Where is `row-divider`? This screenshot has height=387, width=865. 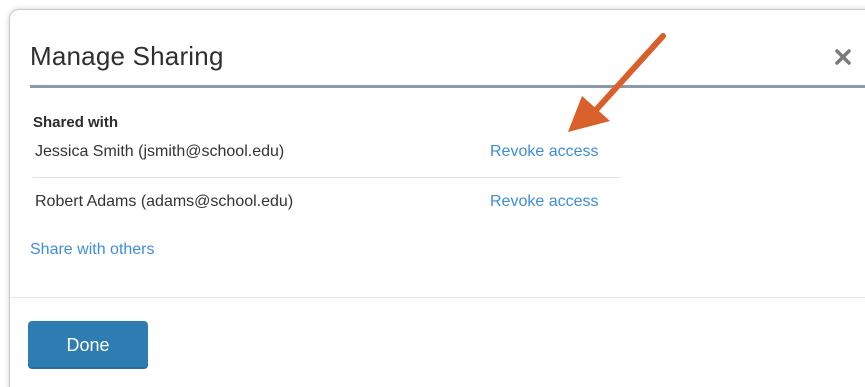 row-divider is located at coordinates (327, 177).